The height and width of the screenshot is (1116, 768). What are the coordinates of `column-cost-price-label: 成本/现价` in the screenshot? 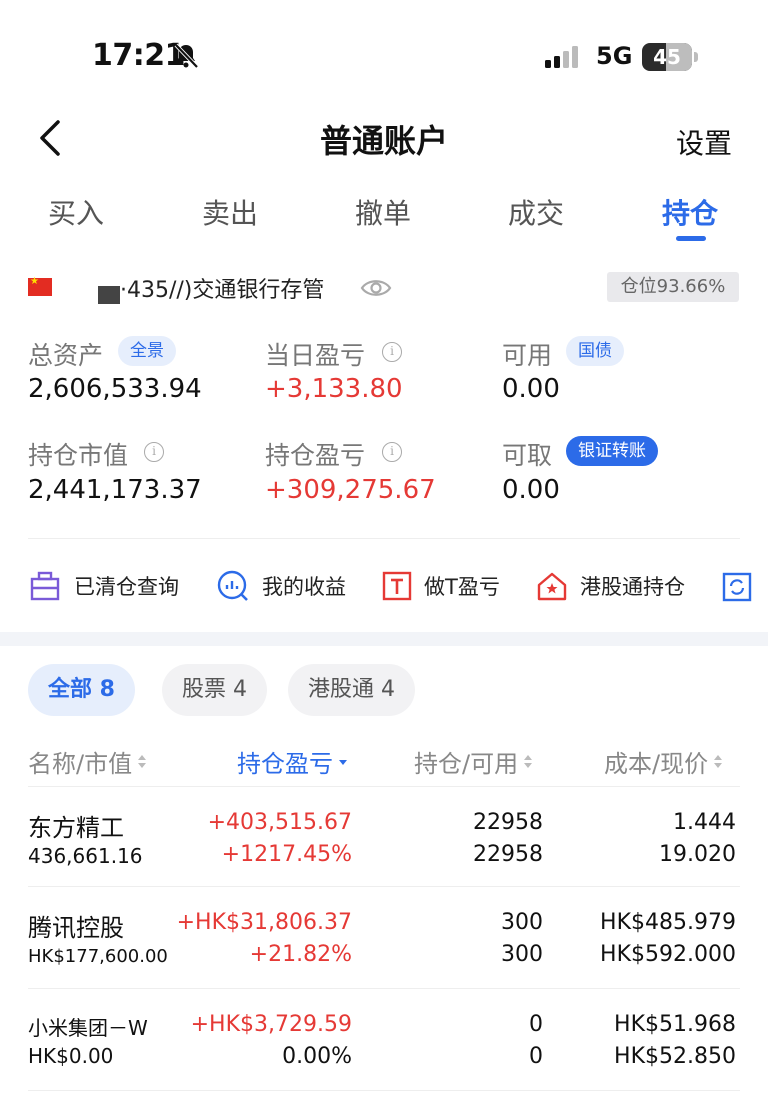 It's located at (656, 764).